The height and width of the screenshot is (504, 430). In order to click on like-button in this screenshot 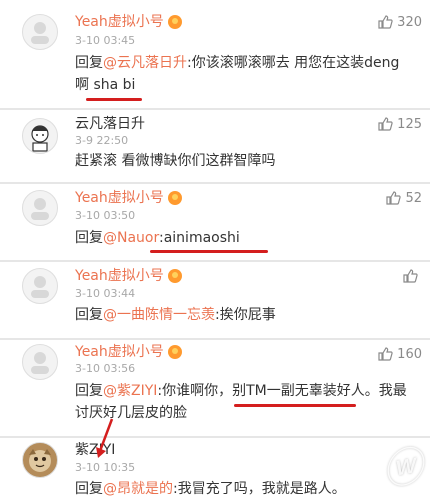, I will do `click(412, 276)`.